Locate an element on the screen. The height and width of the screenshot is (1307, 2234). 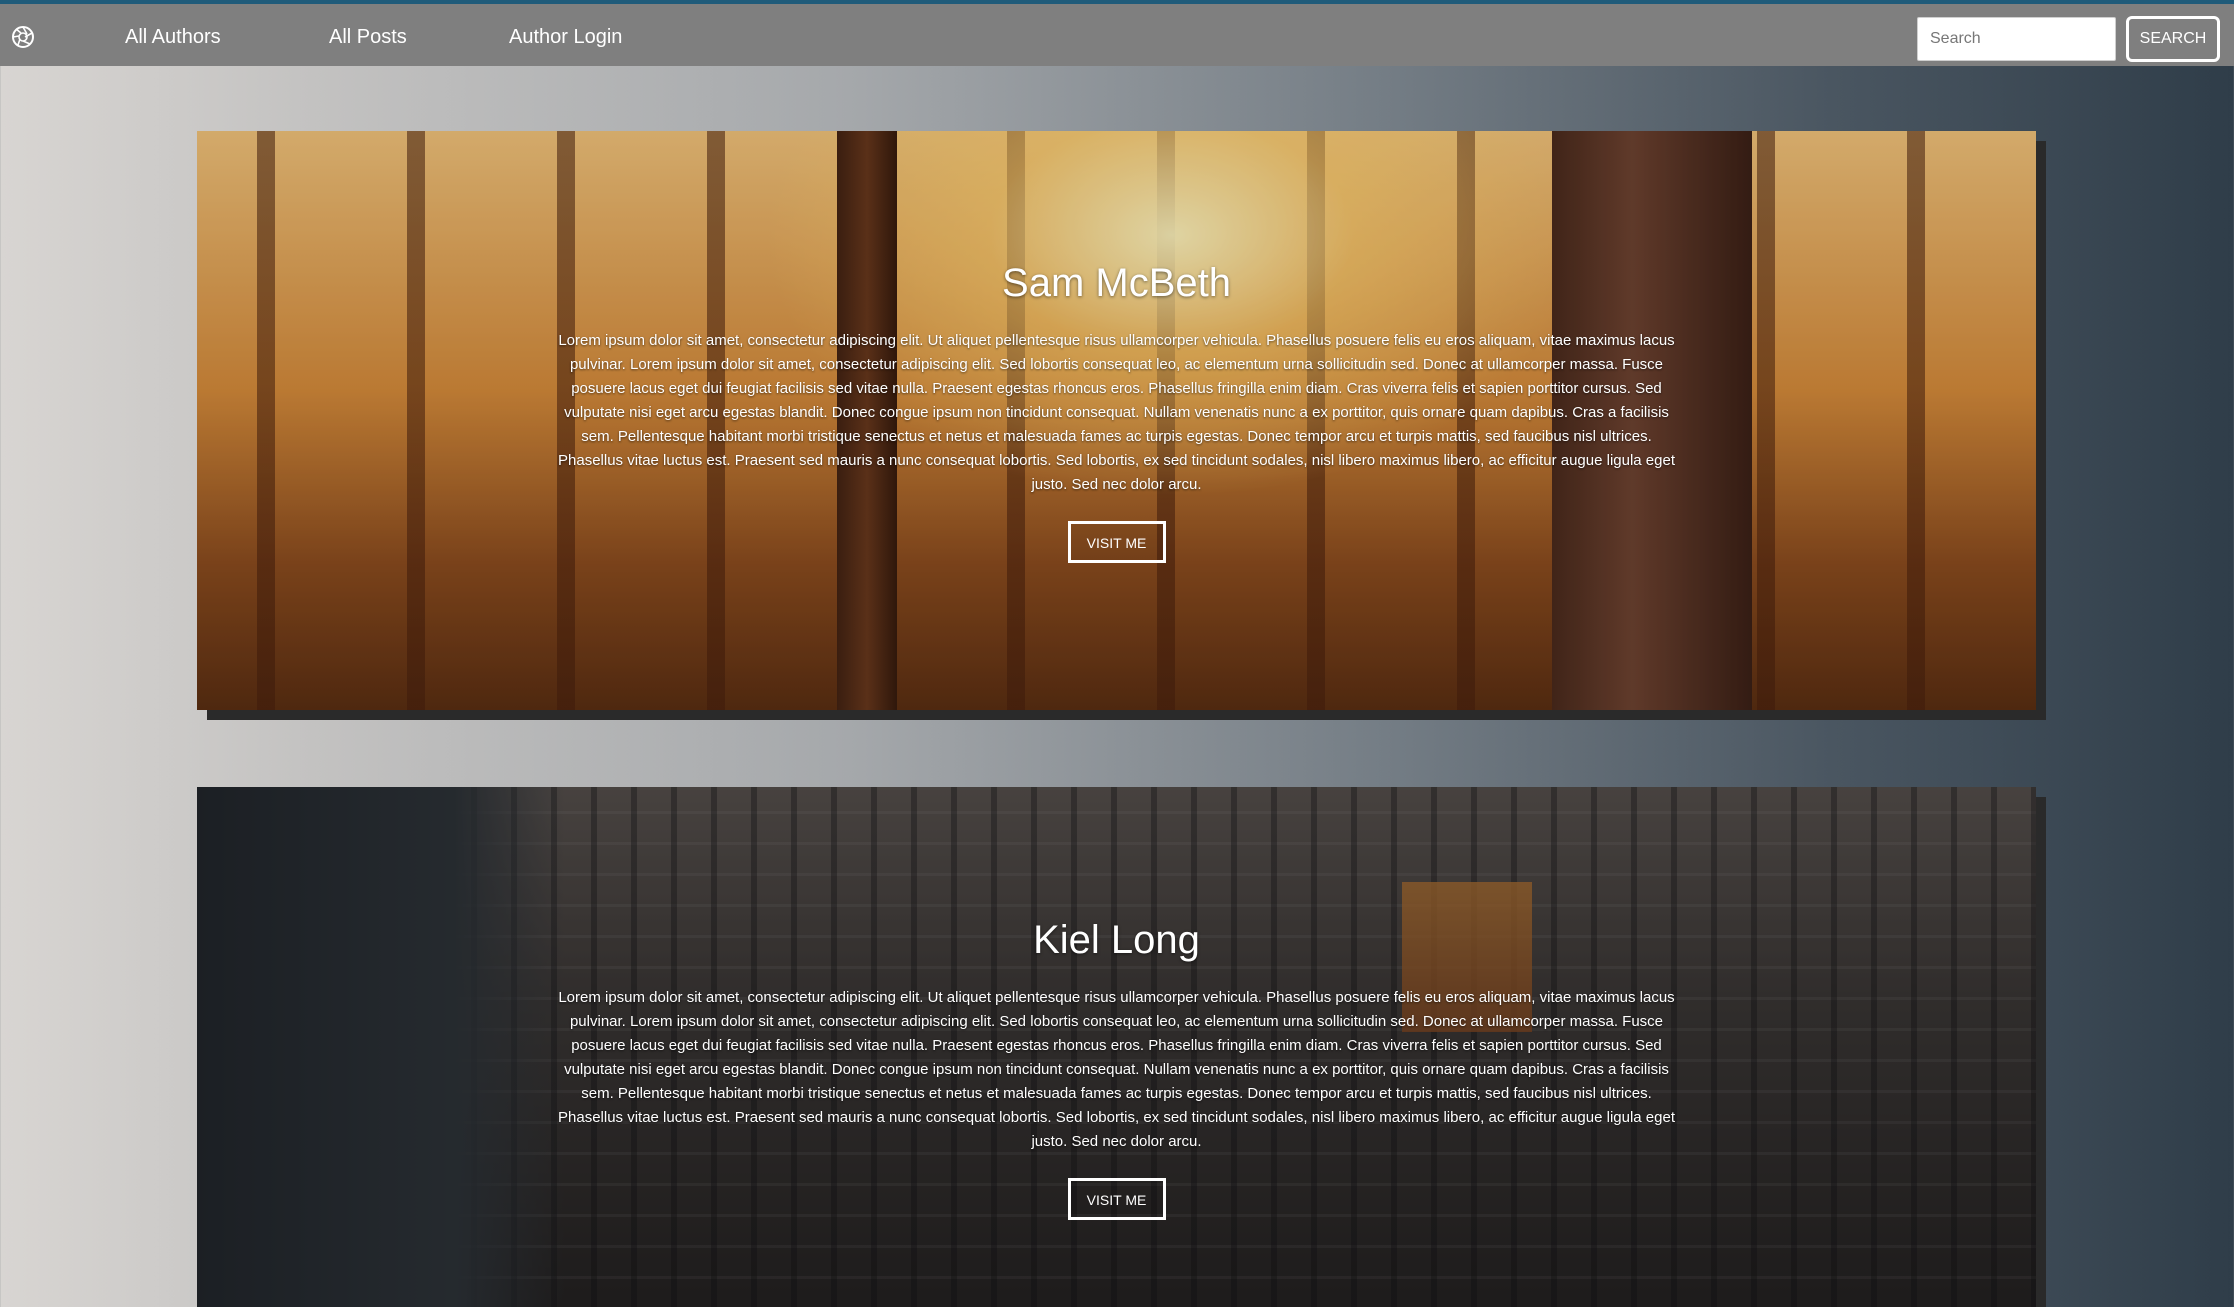
nav-link-all-posts: All Posts is located at coordinates (368, 37).